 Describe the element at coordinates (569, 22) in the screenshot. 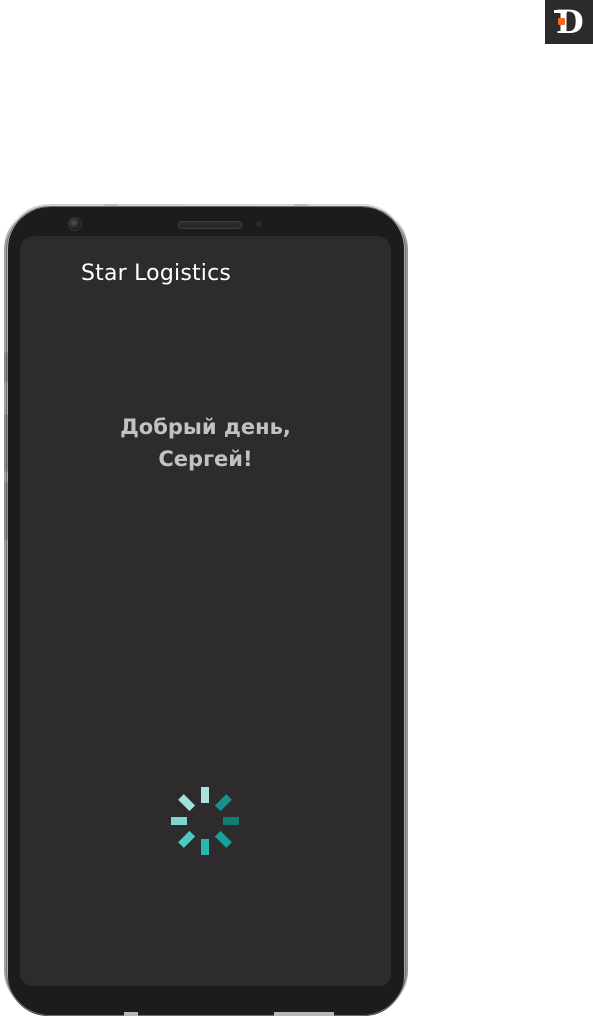

I see `brand-logo: D` at that location.